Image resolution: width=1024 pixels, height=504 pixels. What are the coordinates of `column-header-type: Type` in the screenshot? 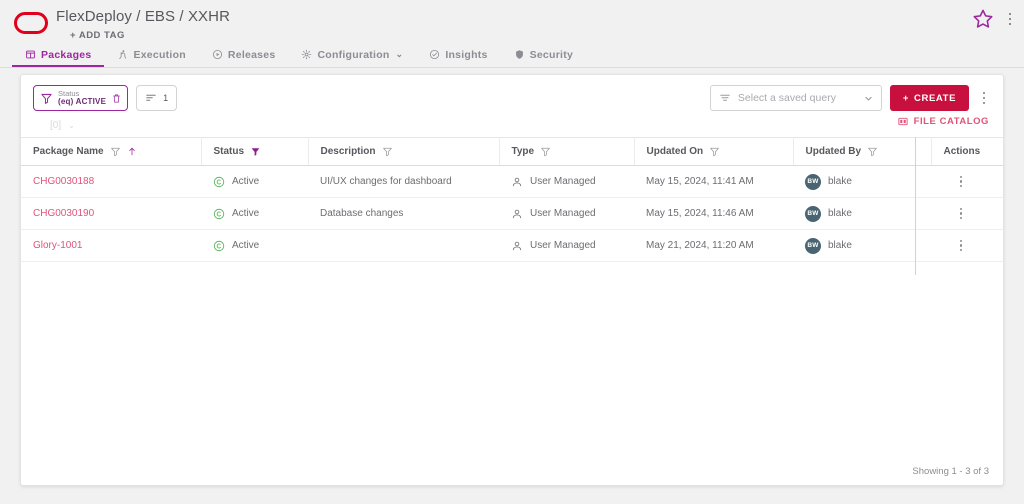 It's located at (567, 151).